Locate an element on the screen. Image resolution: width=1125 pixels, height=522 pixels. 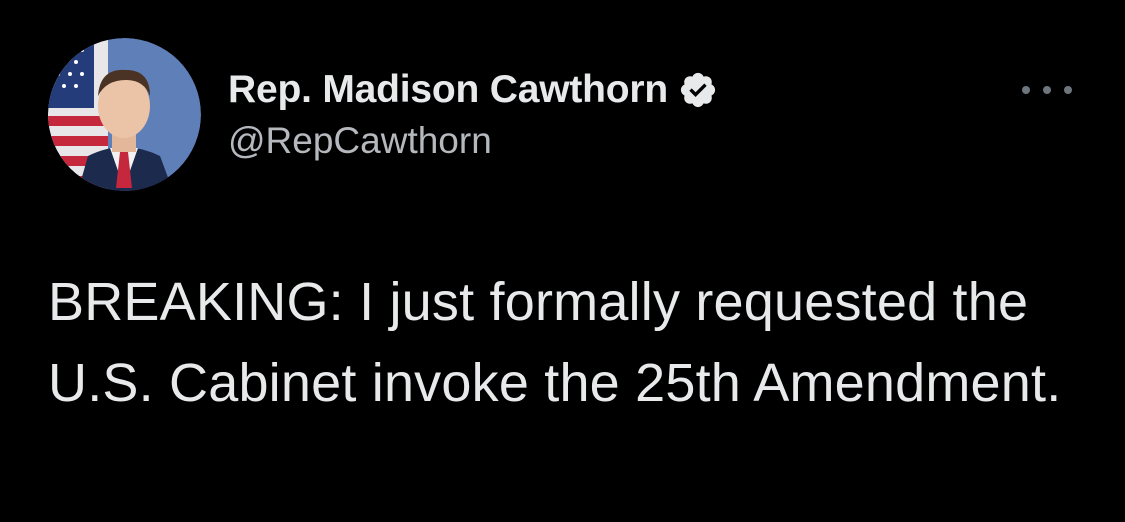
more-options-icon is located at coordinates (1047, 90).